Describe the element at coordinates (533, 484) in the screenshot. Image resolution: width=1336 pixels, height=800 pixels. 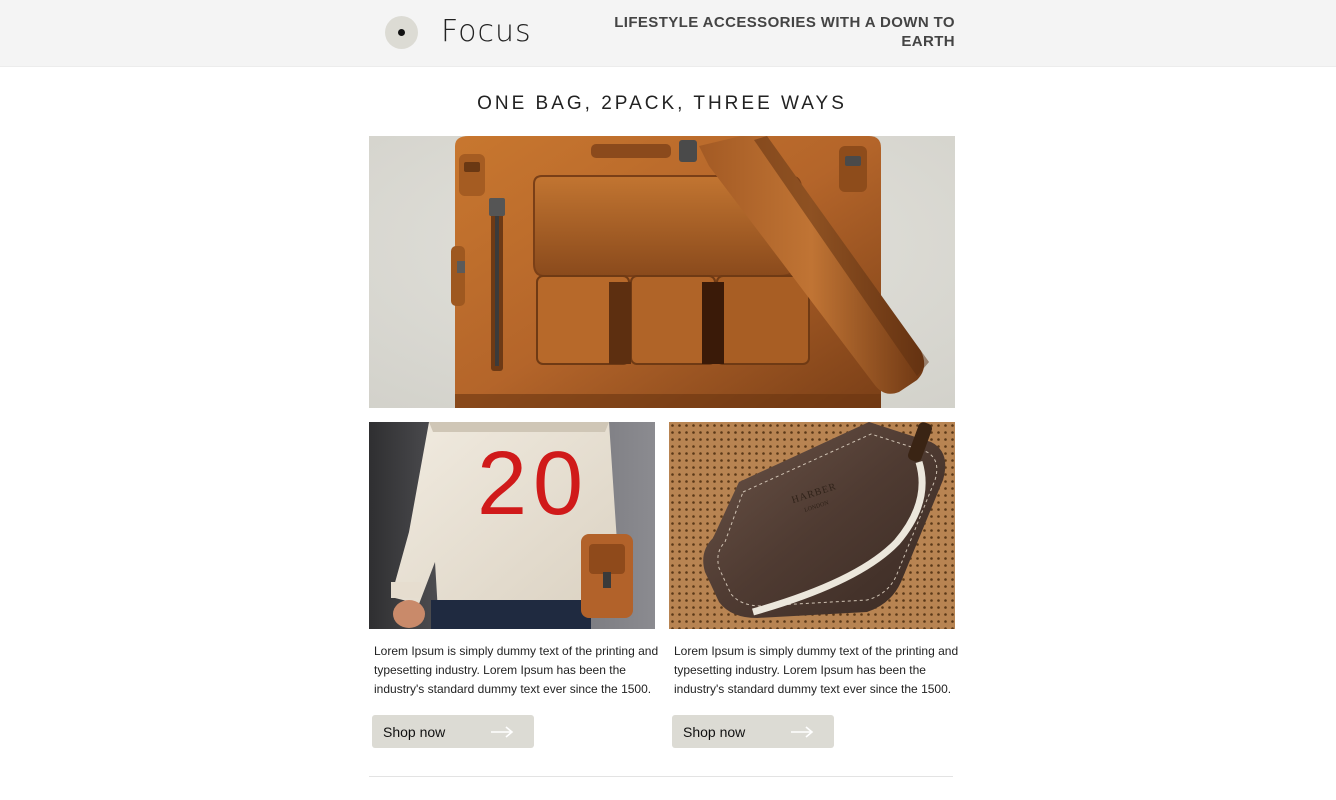
I see `sweater-number: 20` at that location.